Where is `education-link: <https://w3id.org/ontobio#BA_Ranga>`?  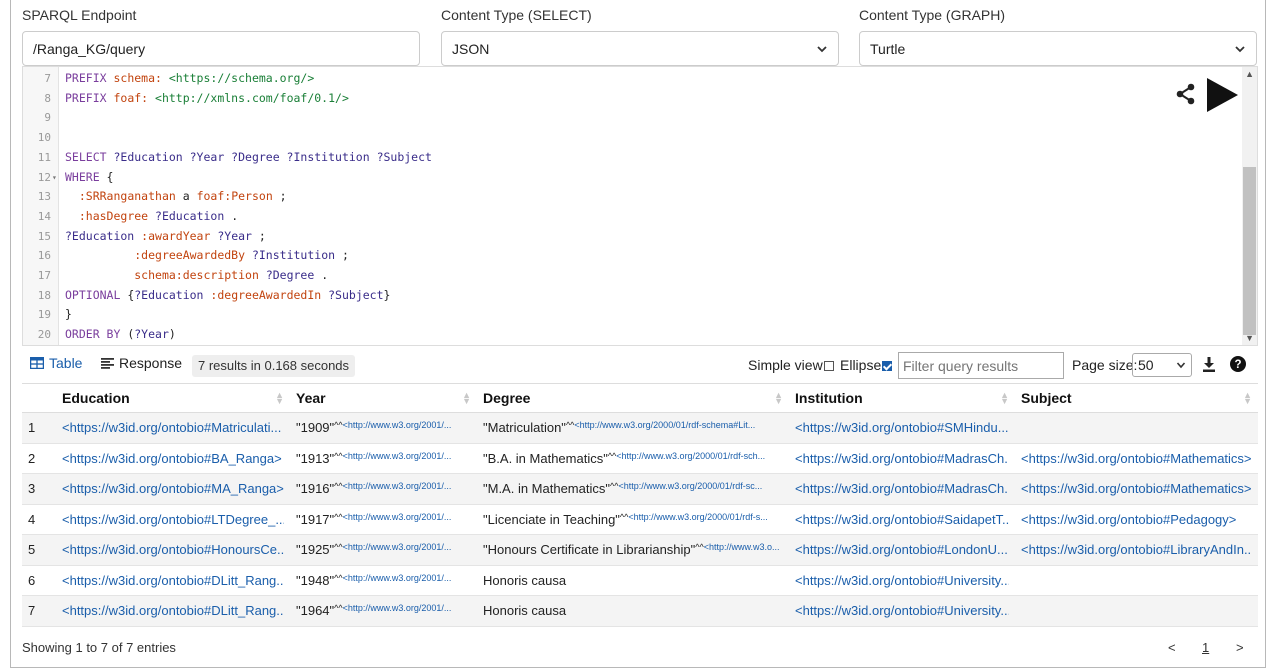 education-link: <https://w3id.org/ontobio#BA_Ranga> is located at coordinates (172, 458).